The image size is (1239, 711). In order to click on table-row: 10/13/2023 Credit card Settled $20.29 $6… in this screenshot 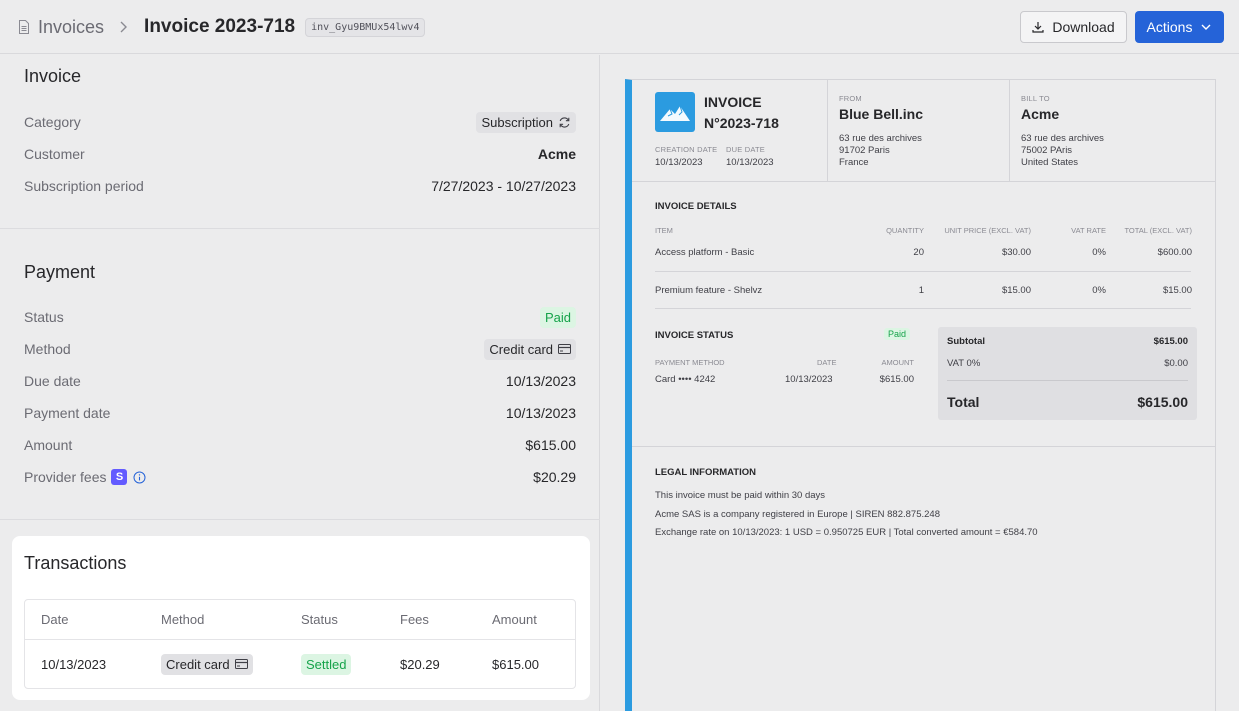, I will do `click(300, 664)`.